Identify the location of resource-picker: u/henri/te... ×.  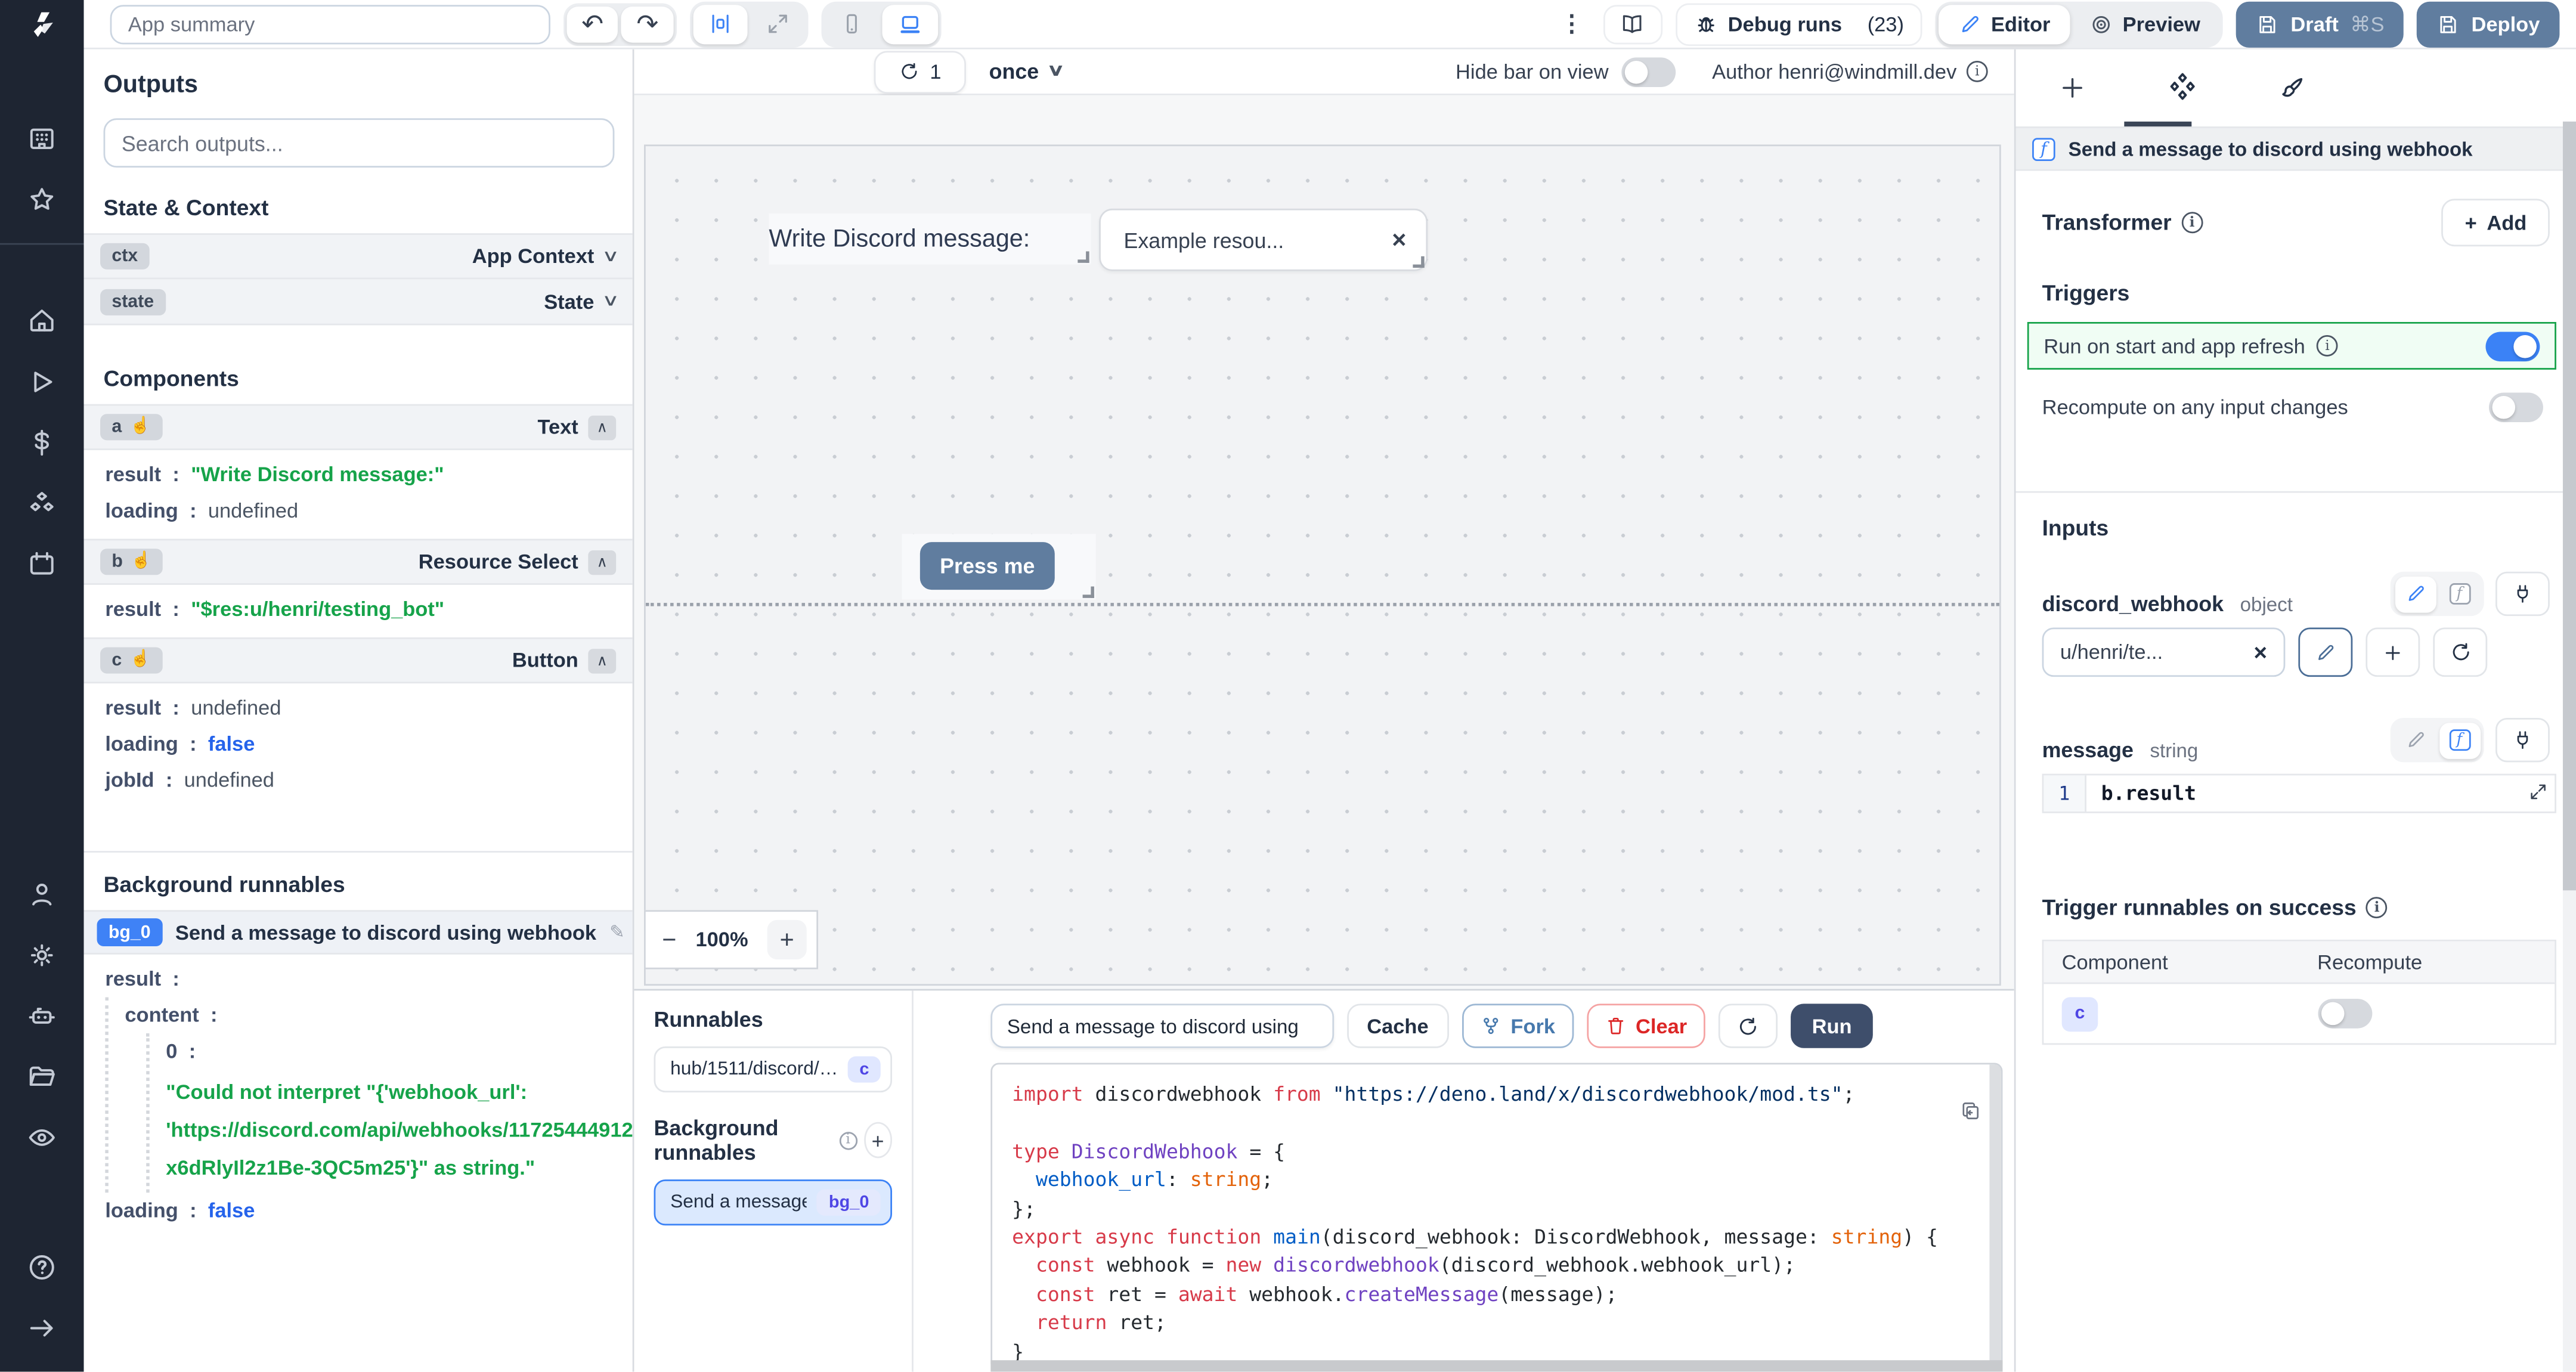
(2164, 652).